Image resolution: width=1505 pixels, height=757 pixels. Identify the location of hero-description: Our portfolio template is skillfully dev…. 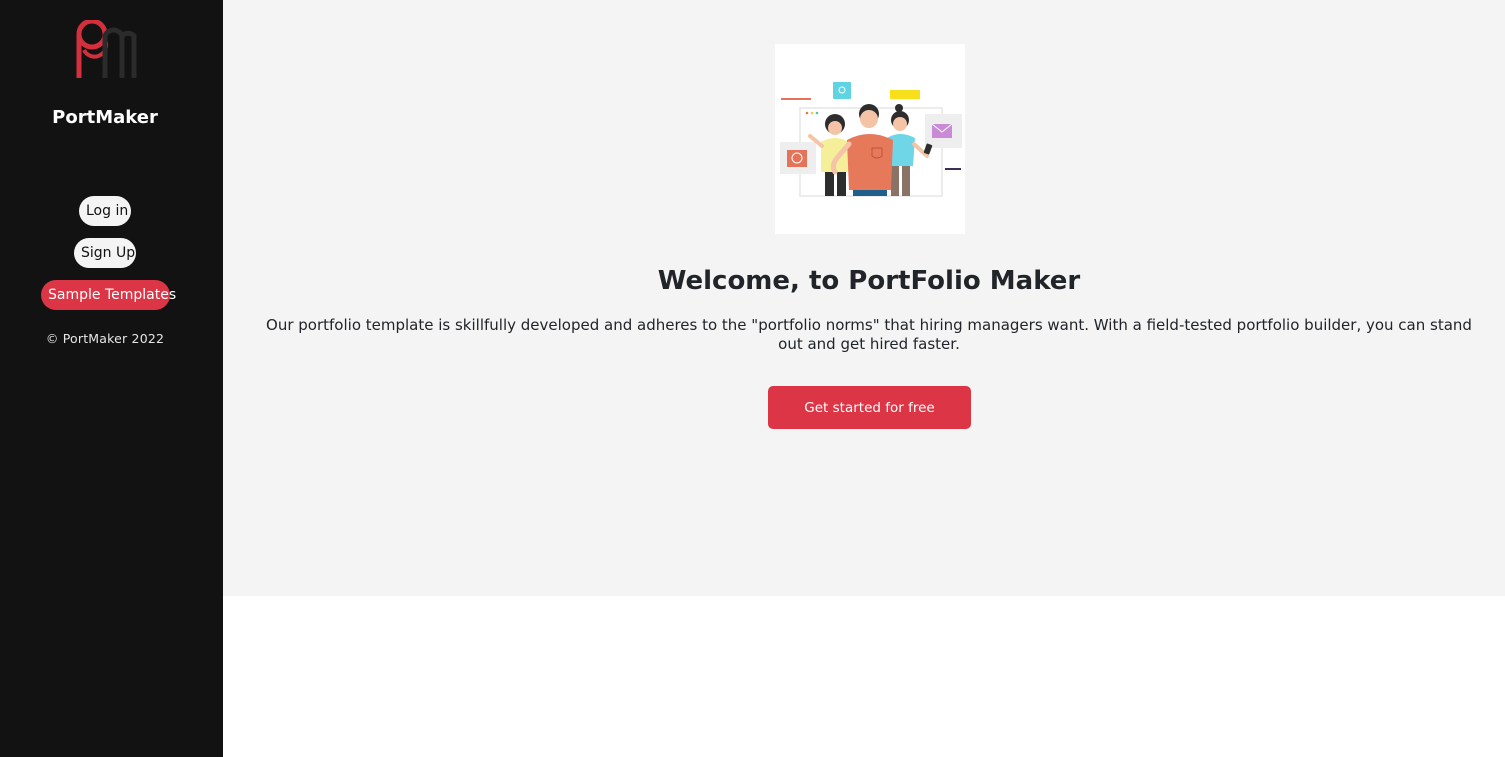
(869, 334).